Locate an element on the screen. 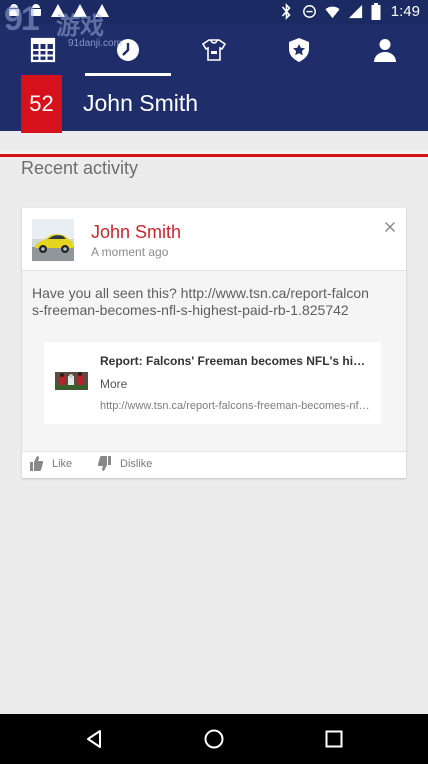  wifi-icon is located at coordinates (332, 12).